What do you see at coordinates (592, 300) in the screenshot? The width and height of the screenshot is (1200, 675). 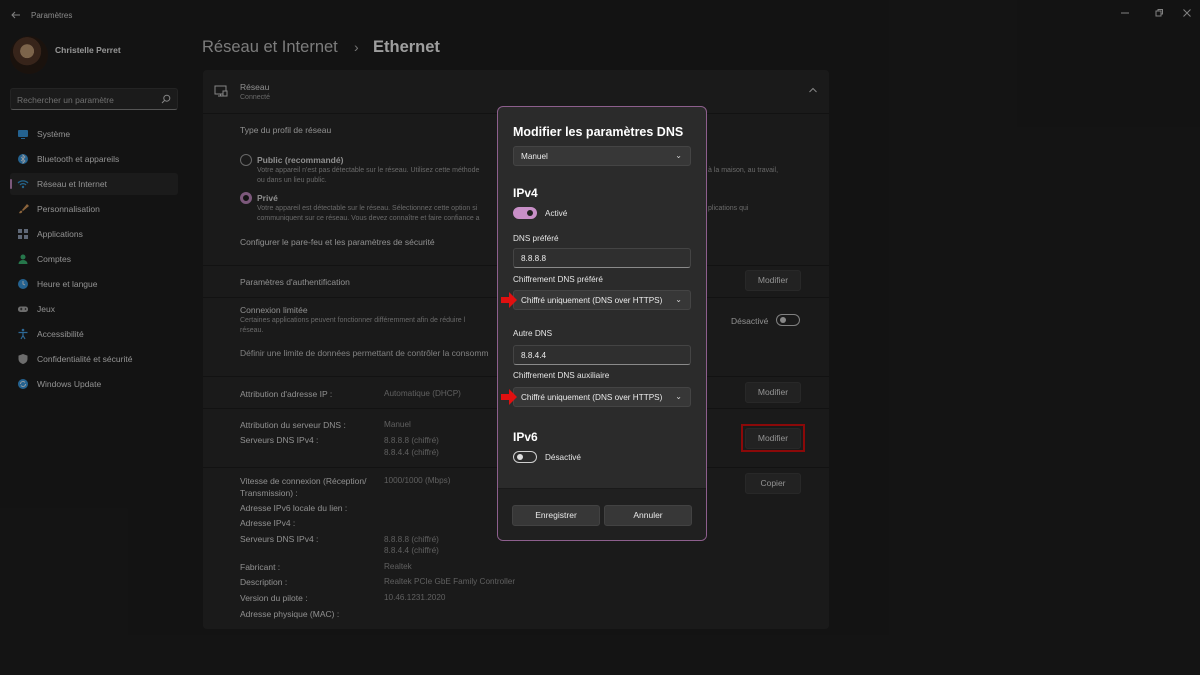 I see `preferred-encryption-value: Chiffré uniquement (DNS over HTTPS)` at bounding box center [592, 300].